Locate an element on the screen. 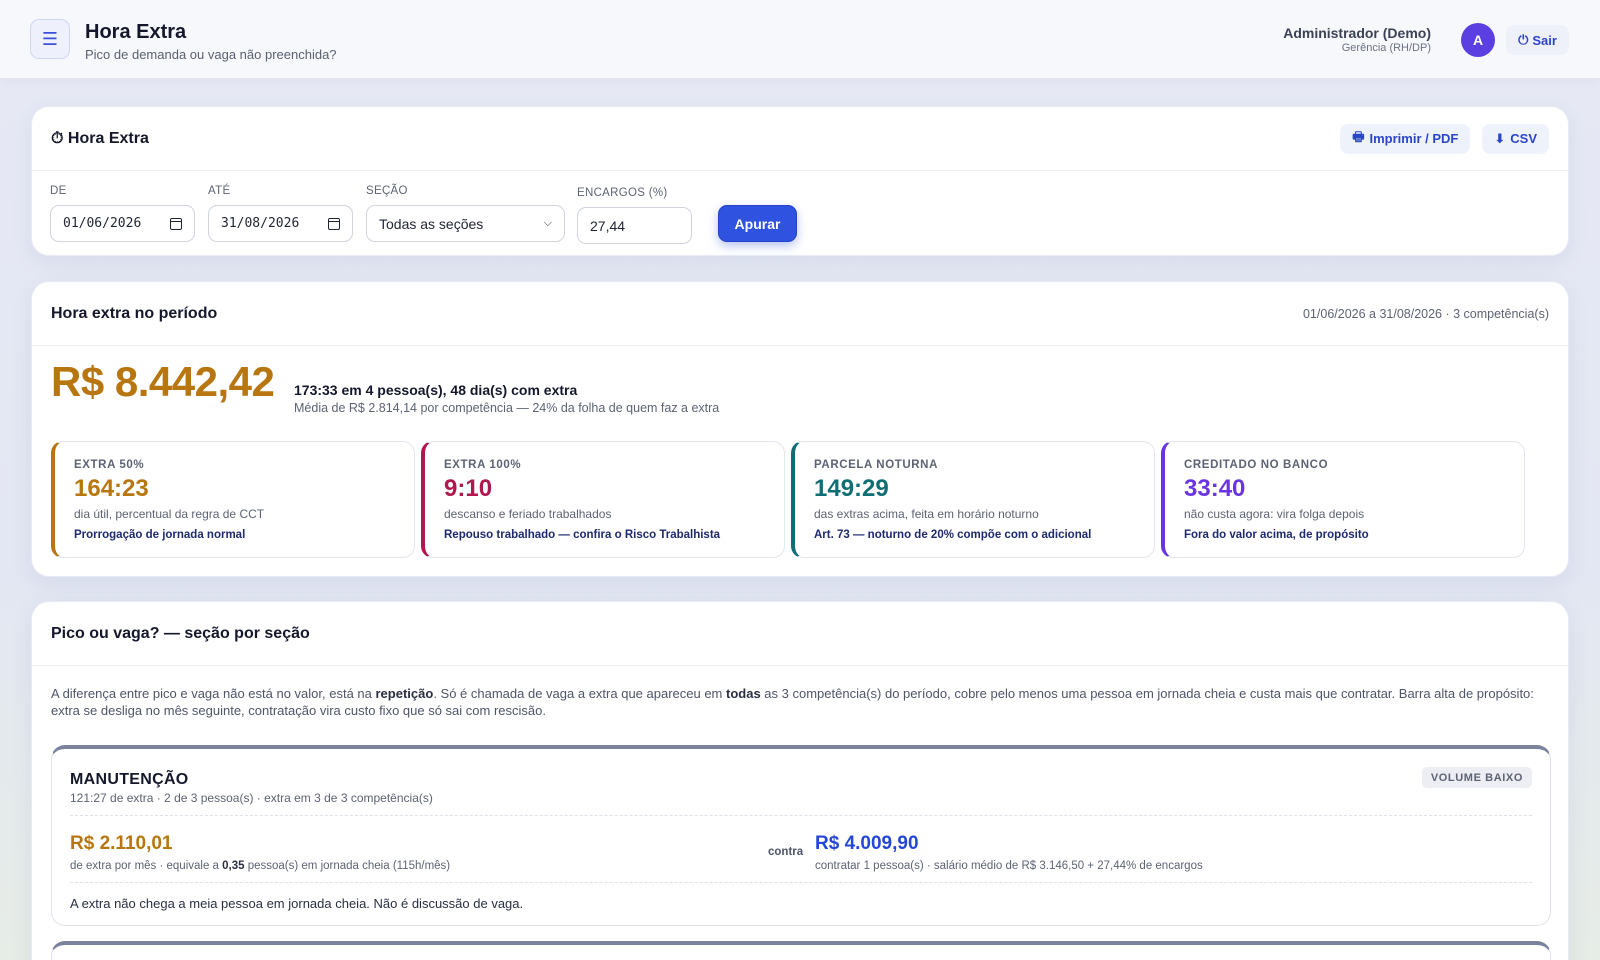 Image resolution: width=1600 pixels, height=960 pixels. section-row-next is located at coordinates (801, 950).